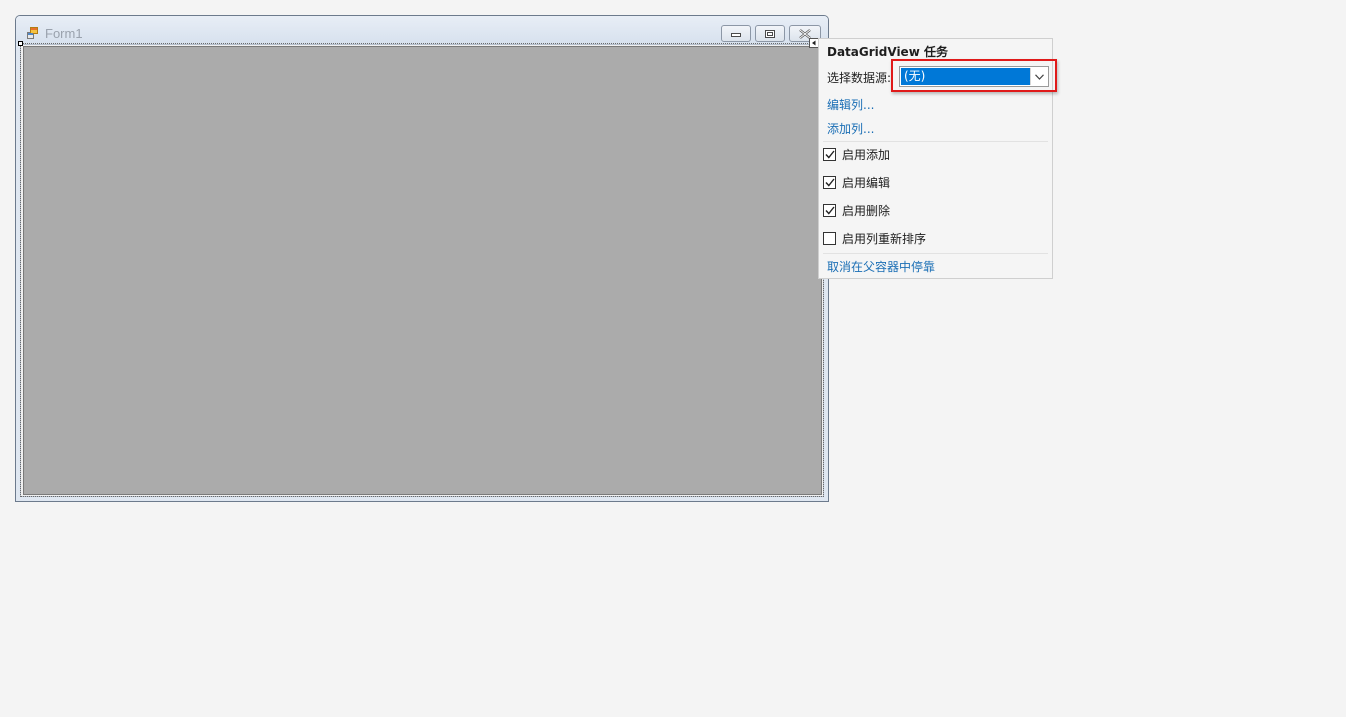  I want to click on enable-editing-option: 启用编辑, so click(856, 182).